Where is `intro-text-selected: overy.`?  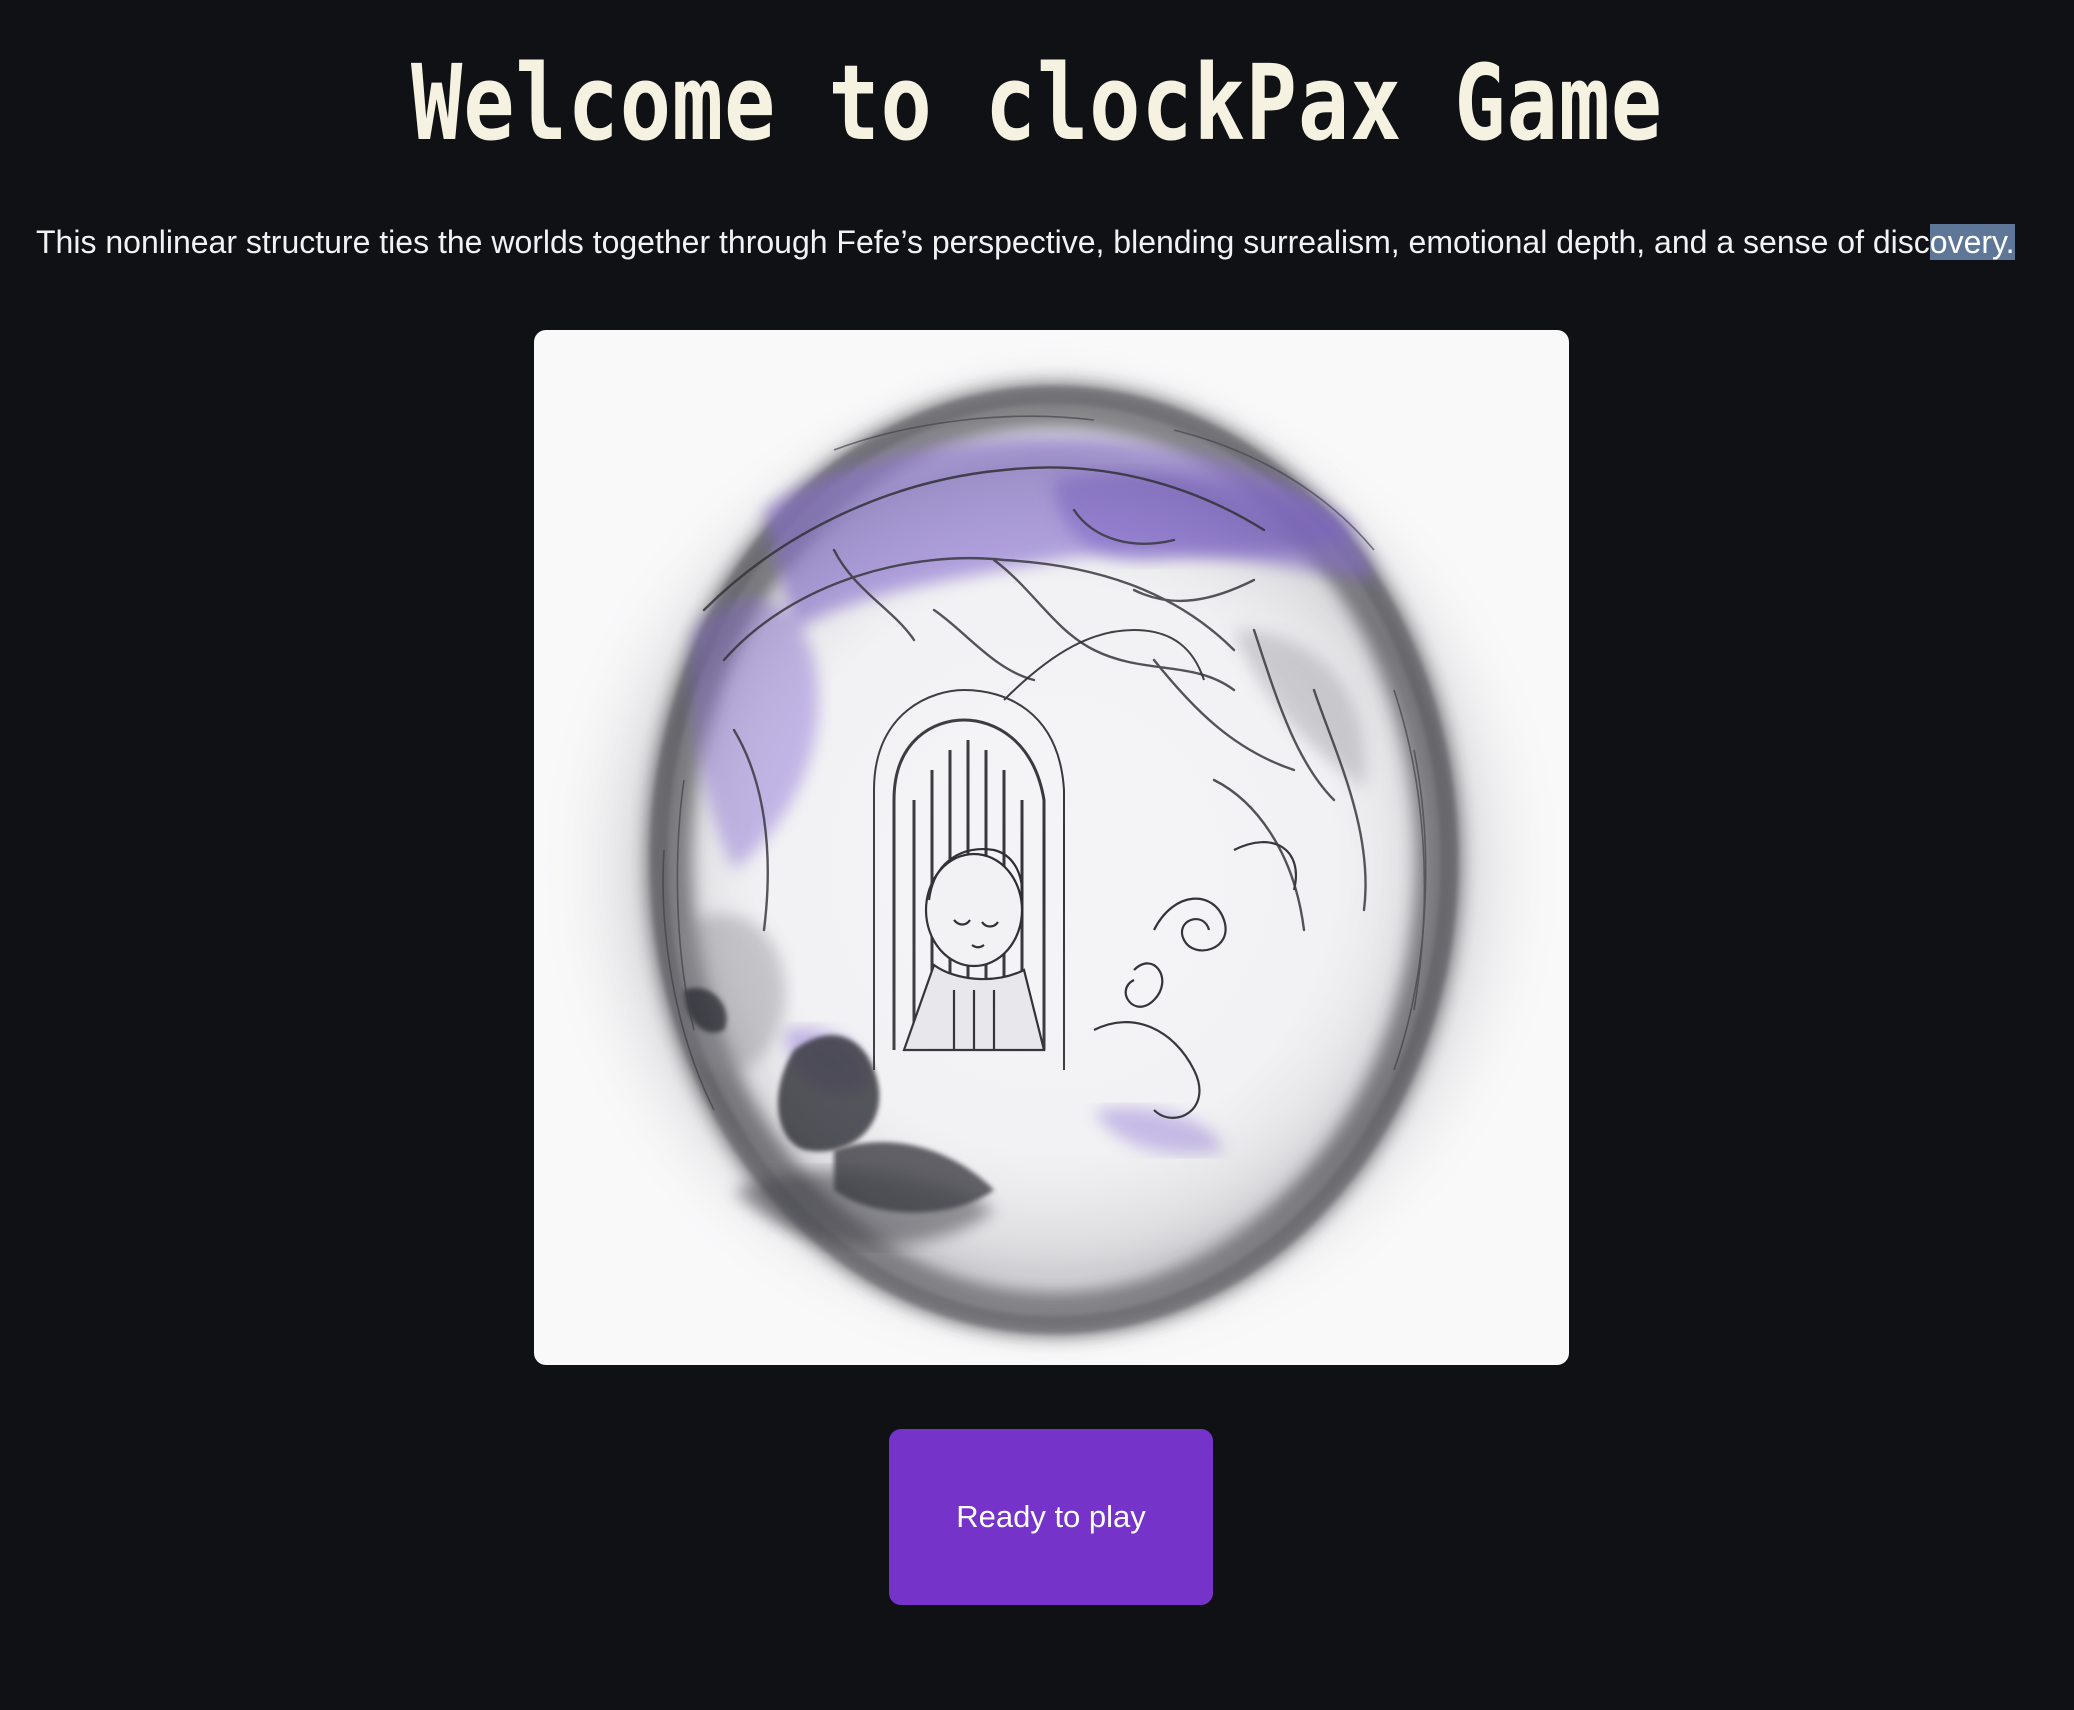 intro-text-selected: overy. is located at coordinates (1972, 242).